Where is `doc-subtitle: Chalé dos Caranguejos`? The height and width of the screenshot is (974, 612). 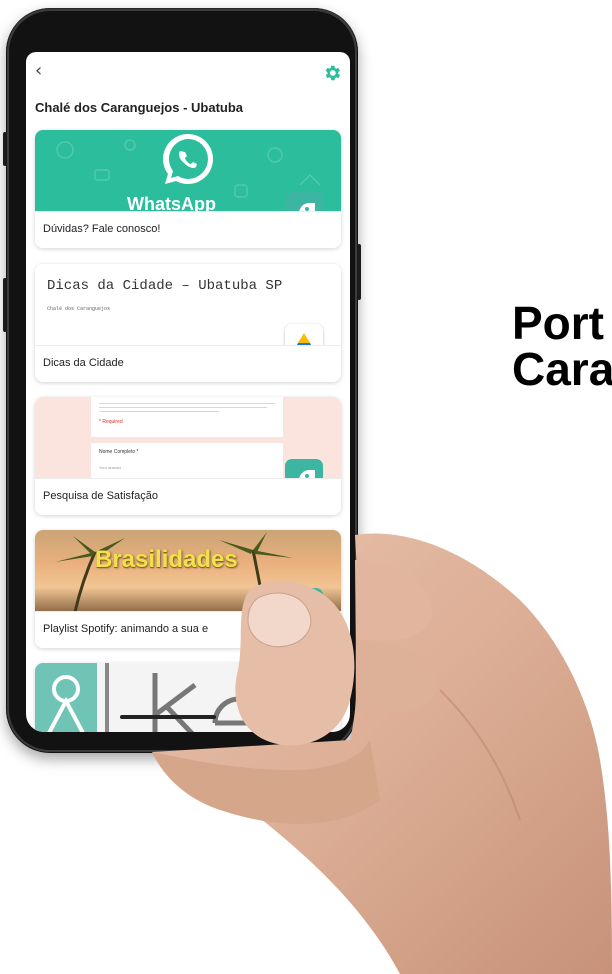
doc-subtitle: Chalé dos Caranguejos is located at coordinates (79, 309).